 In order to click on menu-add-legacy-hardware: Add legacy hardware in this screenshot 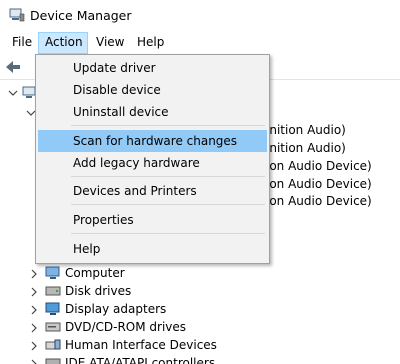, I will do `click(152, 163)`.